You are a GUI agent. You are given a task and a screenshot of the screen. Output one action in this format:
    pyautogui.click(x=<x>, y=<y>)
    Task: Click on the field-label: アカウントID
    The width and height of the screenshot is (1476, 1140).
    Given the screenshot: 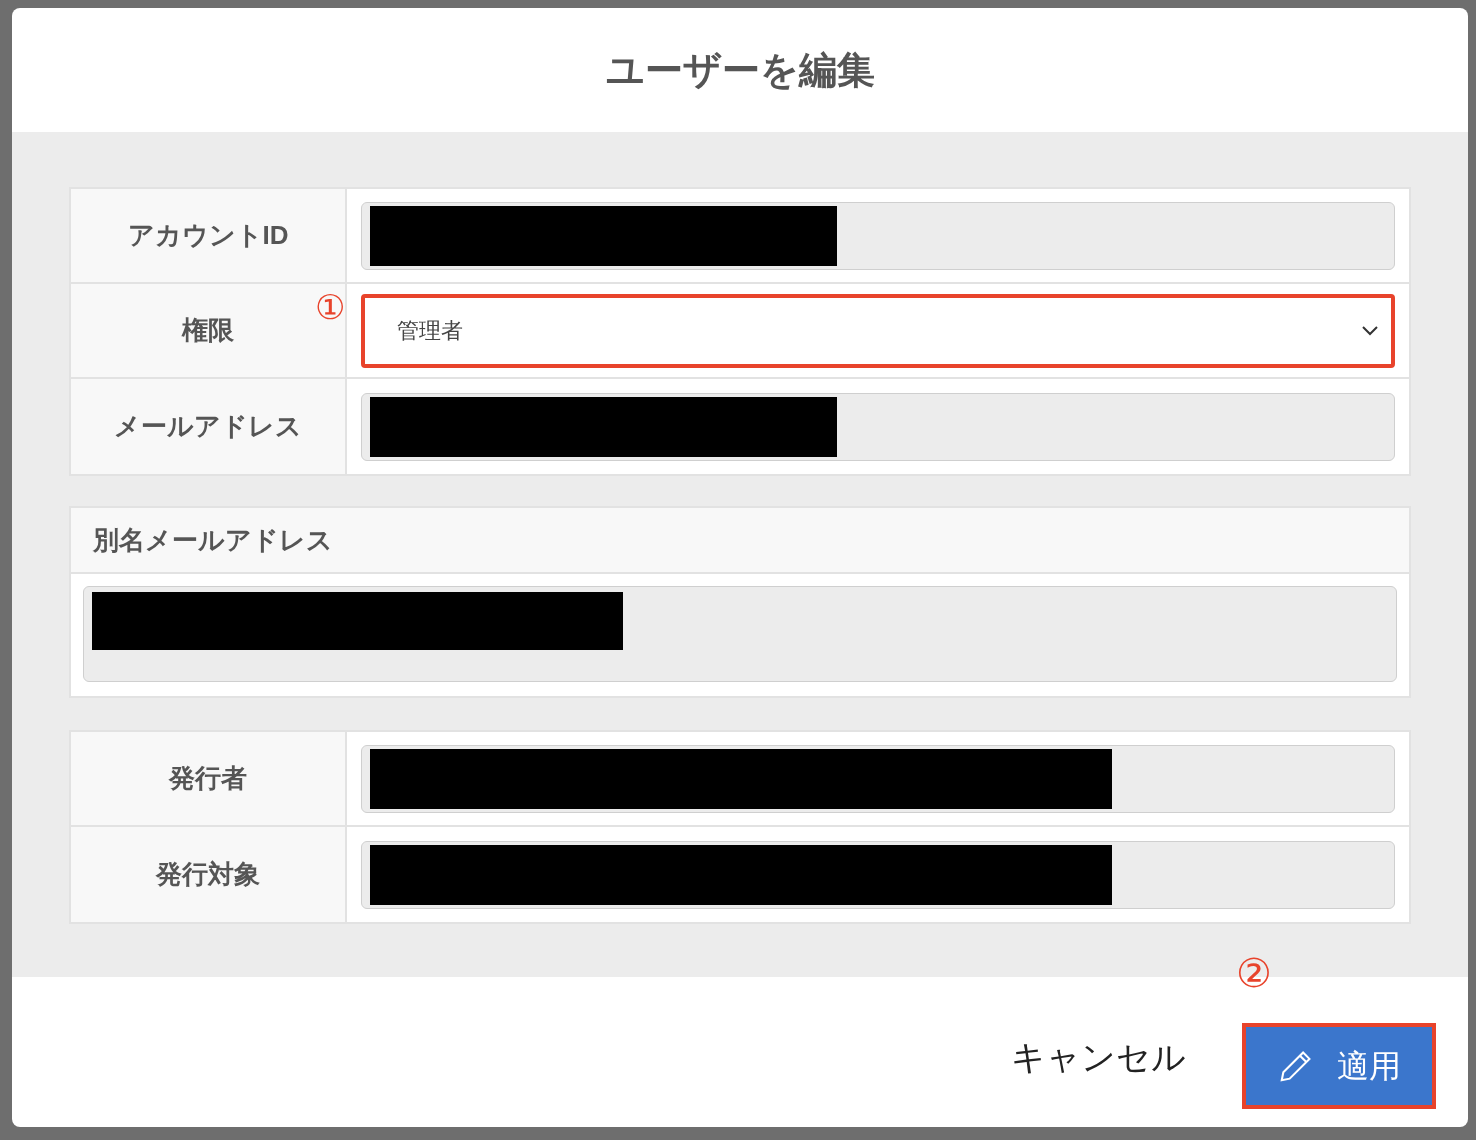 What is the action you would take?
    pyautogui.click(x=208, y=235)
    